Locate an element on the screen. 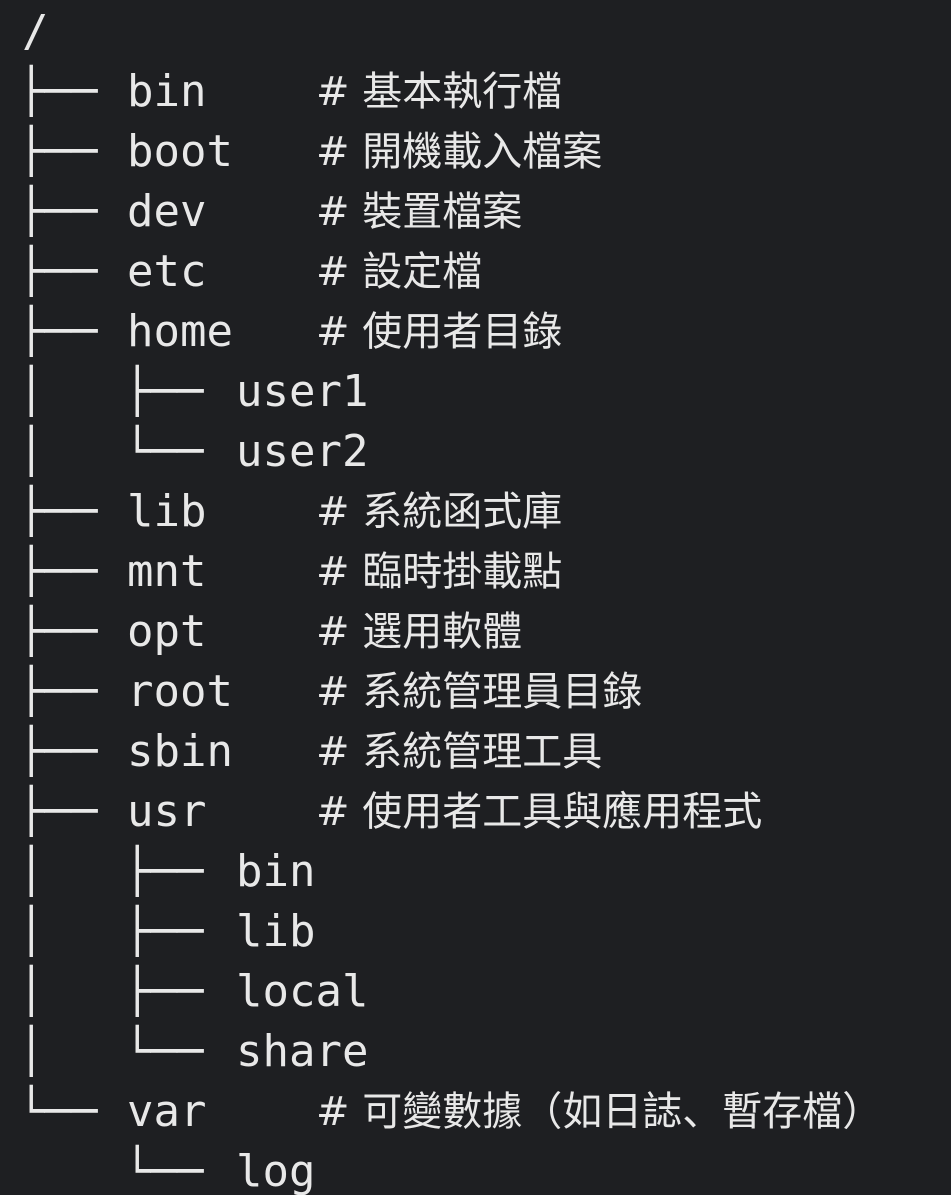 The image size is (951, 1195). directory-name: dev is located at coordinates (167, 211).